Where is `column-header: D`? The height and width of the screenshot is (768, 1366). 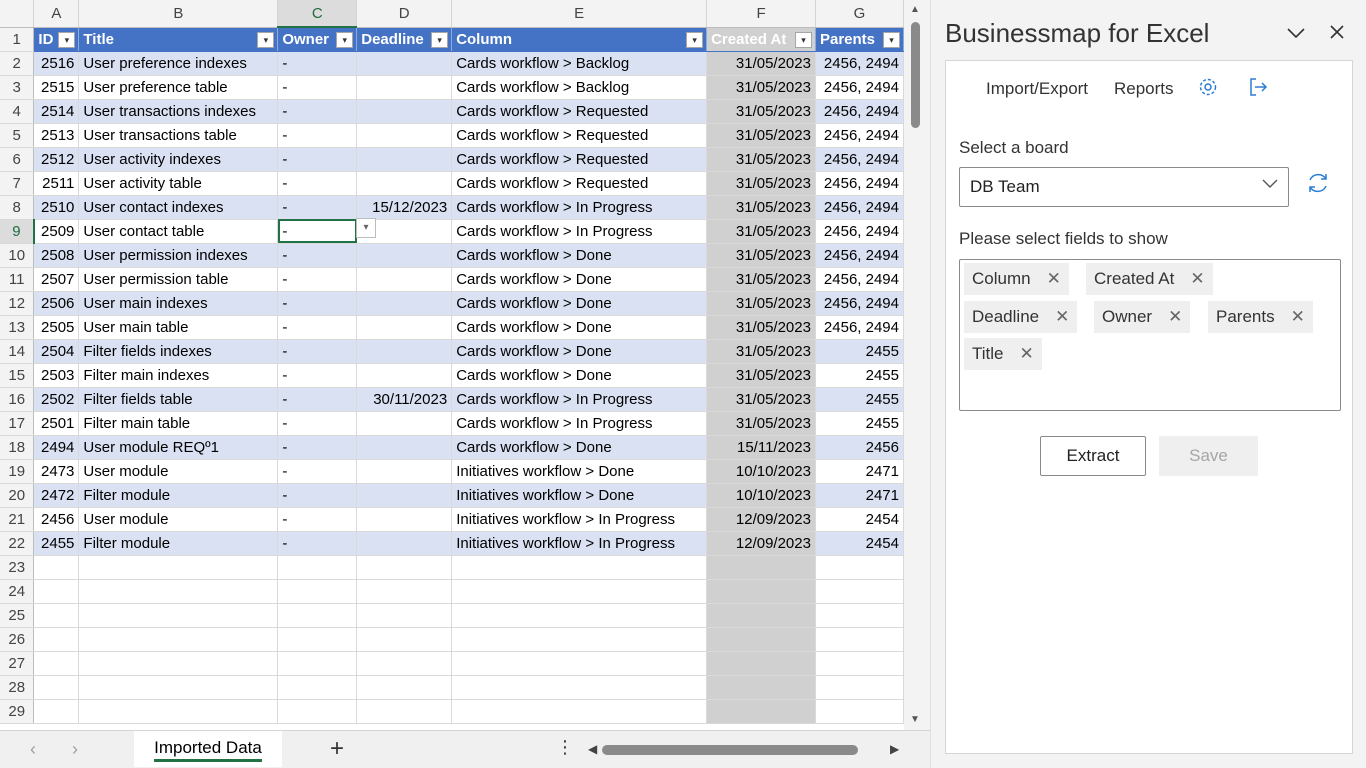 column-header: D is located at coordinates (404, 14).